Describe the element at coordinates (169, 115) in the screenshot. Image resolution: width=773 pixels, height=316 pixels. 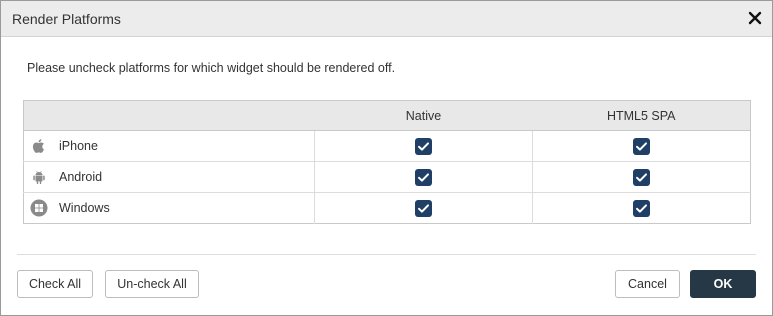
I see `header-platform` at that location.